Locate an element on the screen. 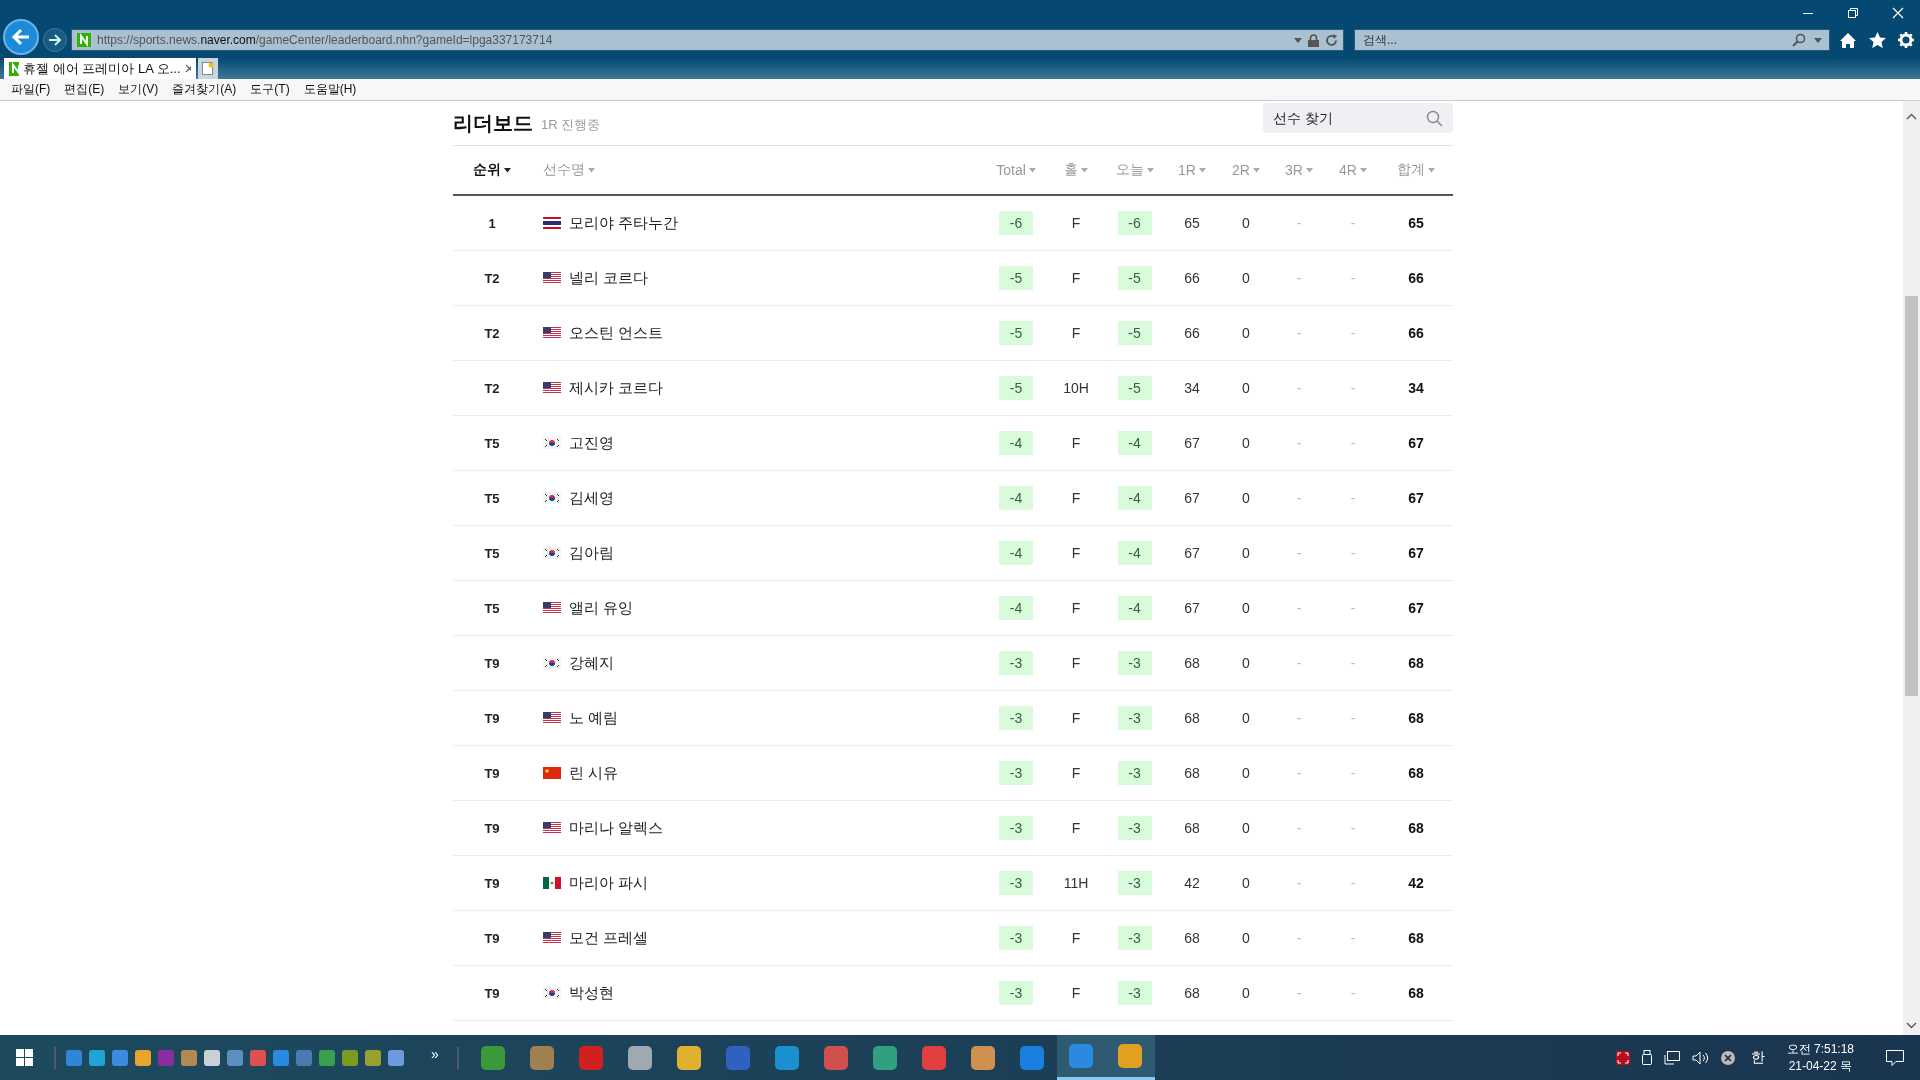 This screenshot has width=1920, height=1080. player-name: 모건 프레셀 is located at coordinates (609, 938).